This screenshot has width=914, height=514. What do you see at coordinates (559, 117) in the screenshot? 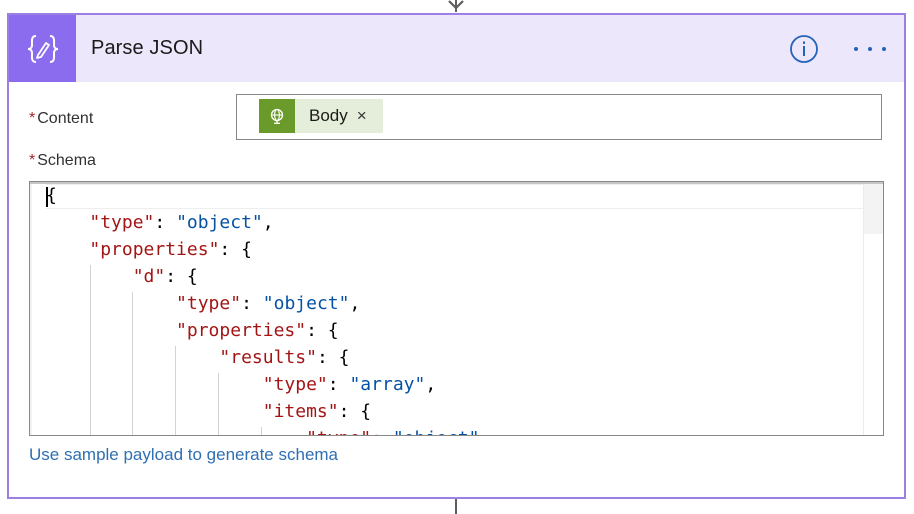
I see `content-input: Body ×` at bounding box center [559, 117].